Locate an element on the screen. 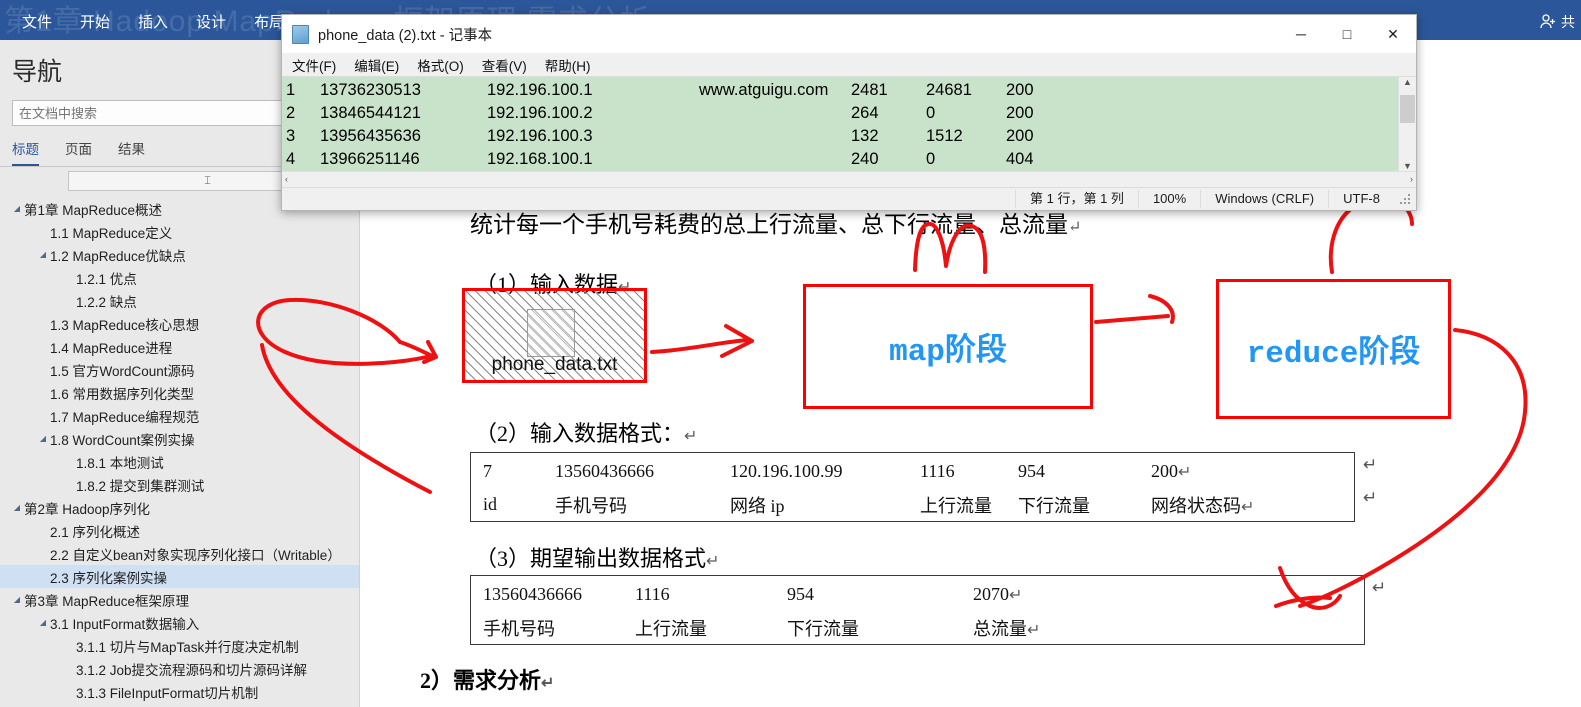  scroll-up-icon: ▲ is located at coordinates (1407, 82).